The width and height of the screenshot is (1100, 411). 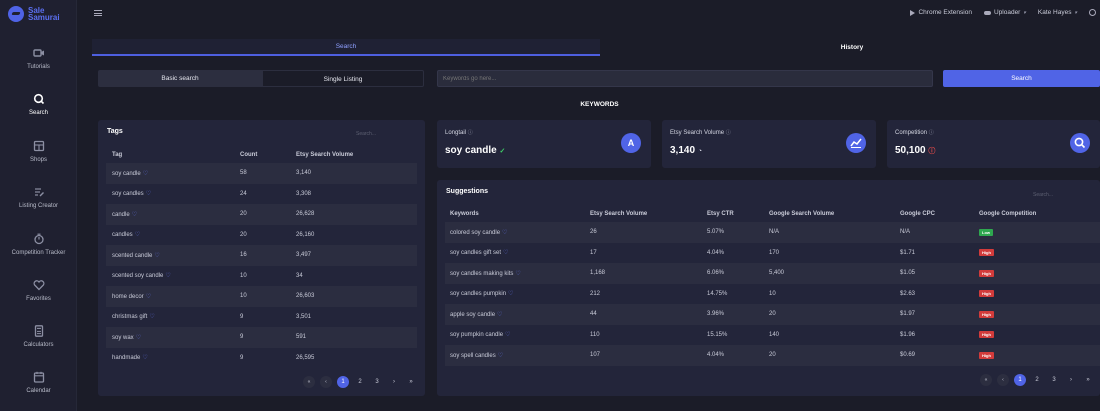 What do you see at coordinates (262, 155) in the screenshot?
I see `column-header-count: Count` at bounding box center [262, 155].